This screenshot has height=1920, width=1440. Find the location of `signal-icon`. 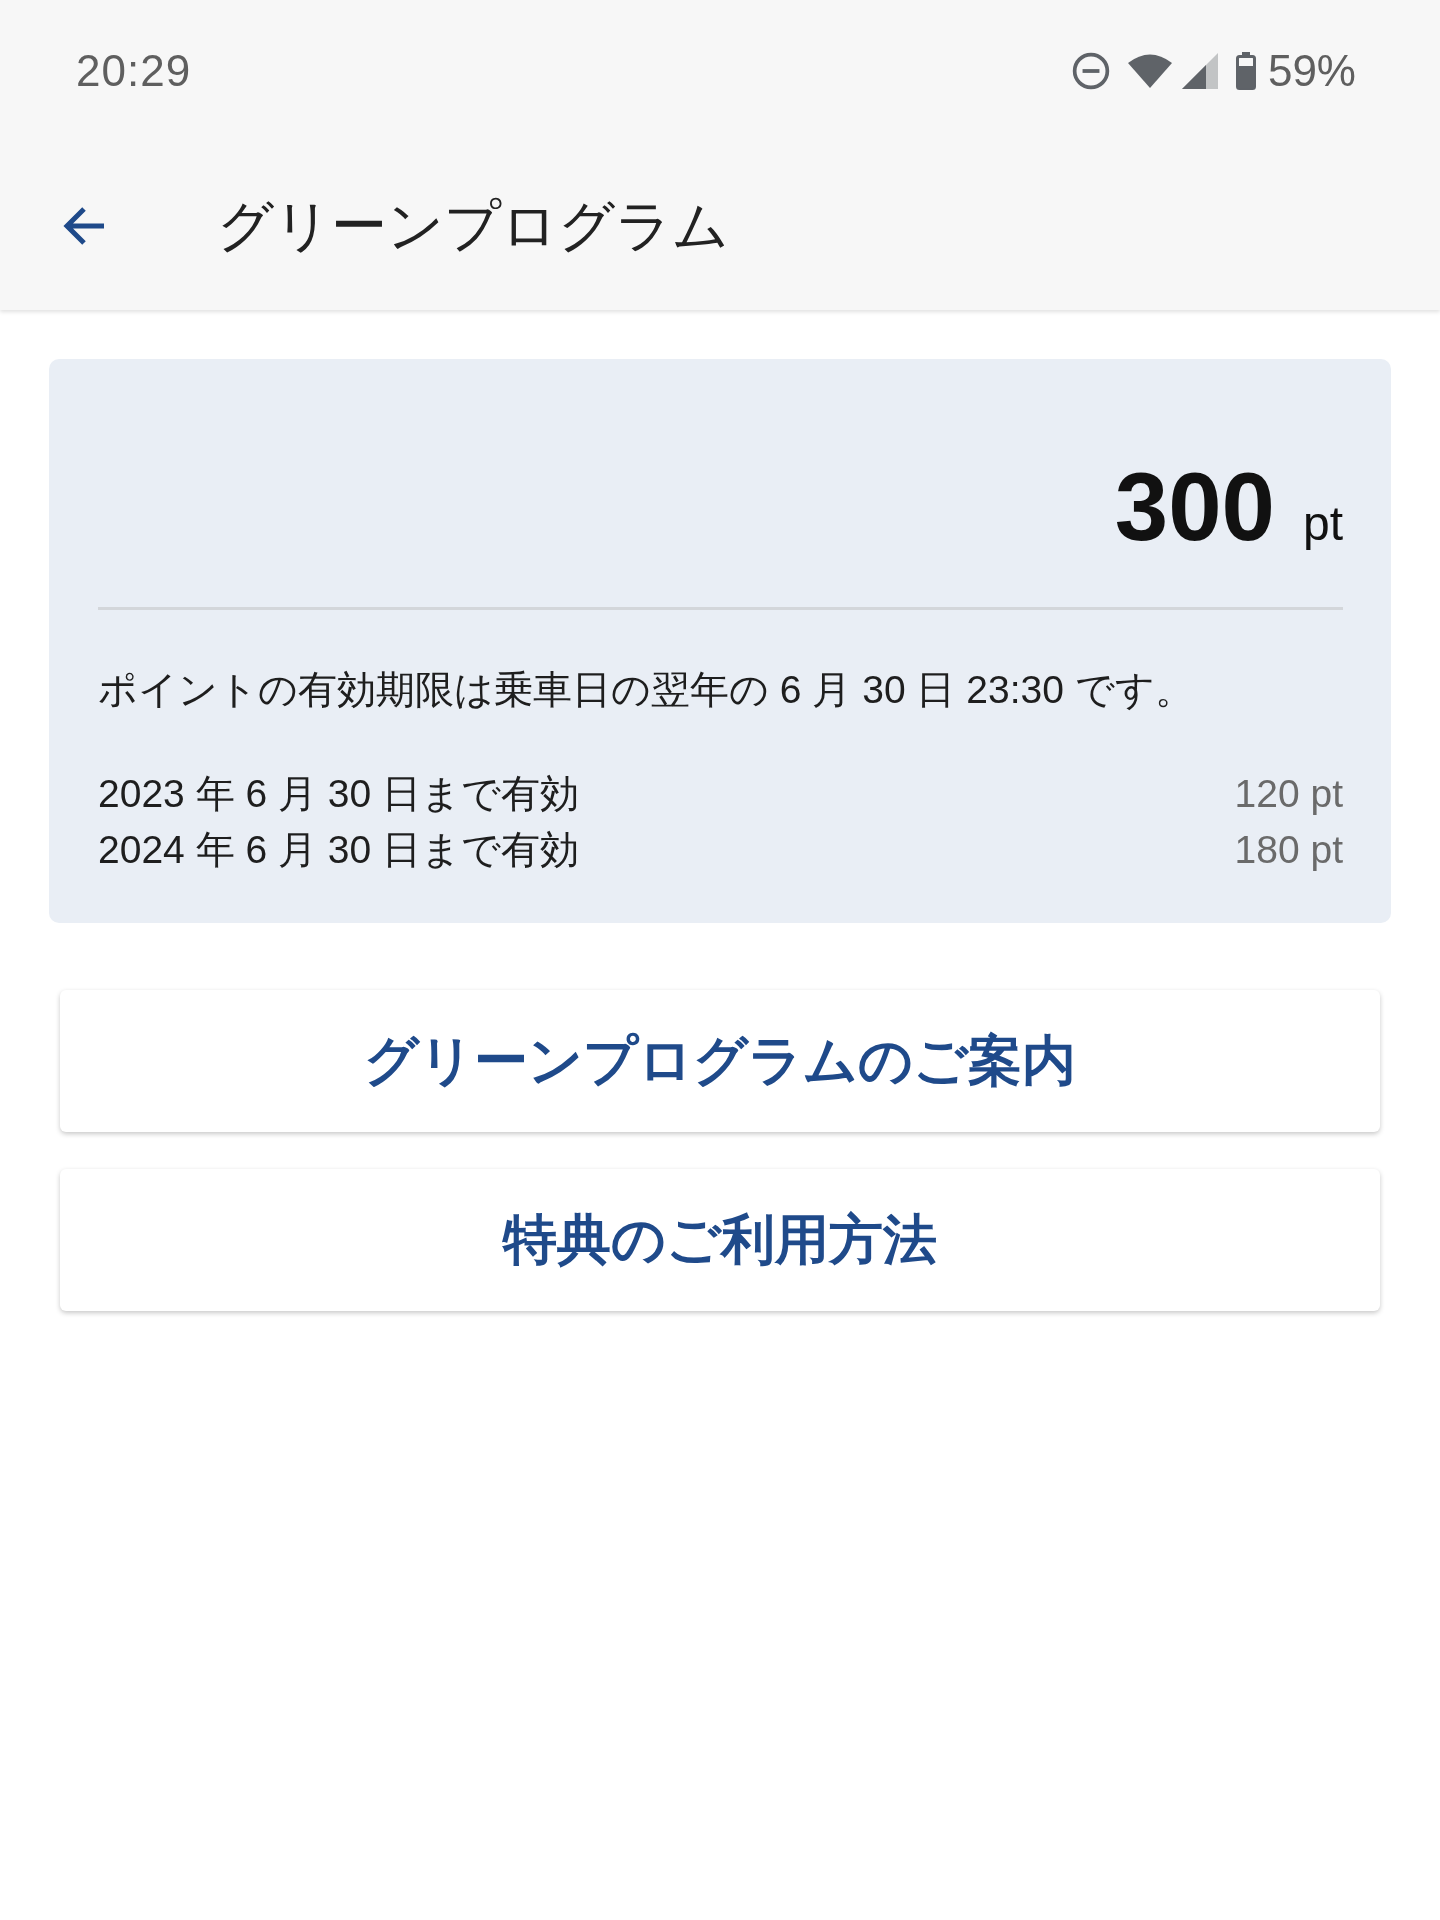

signal-icon is located at coordinates (1199, 71).